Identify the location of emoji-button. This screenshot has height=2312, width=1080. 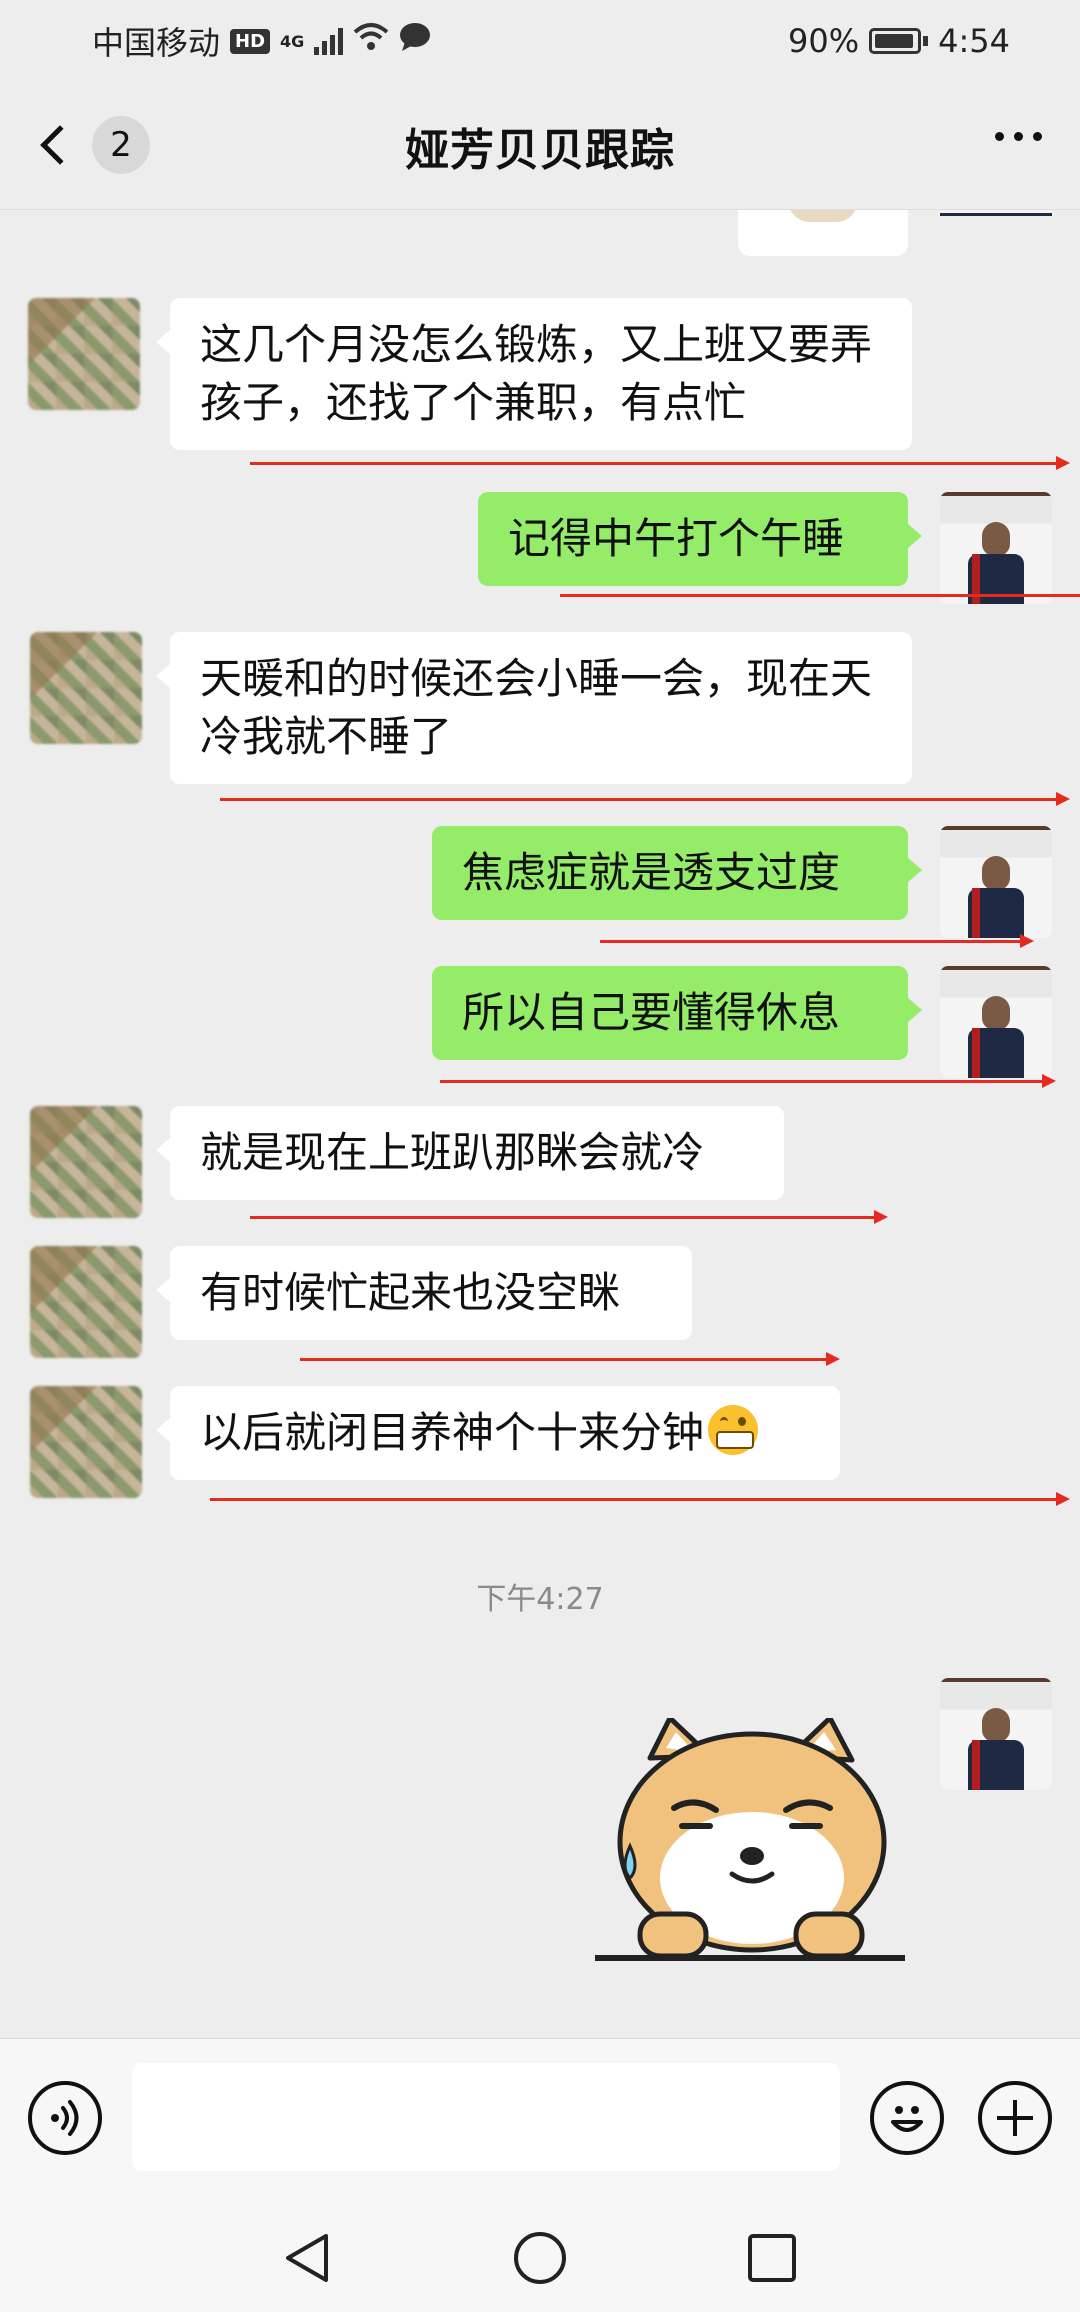
(907, 2118).